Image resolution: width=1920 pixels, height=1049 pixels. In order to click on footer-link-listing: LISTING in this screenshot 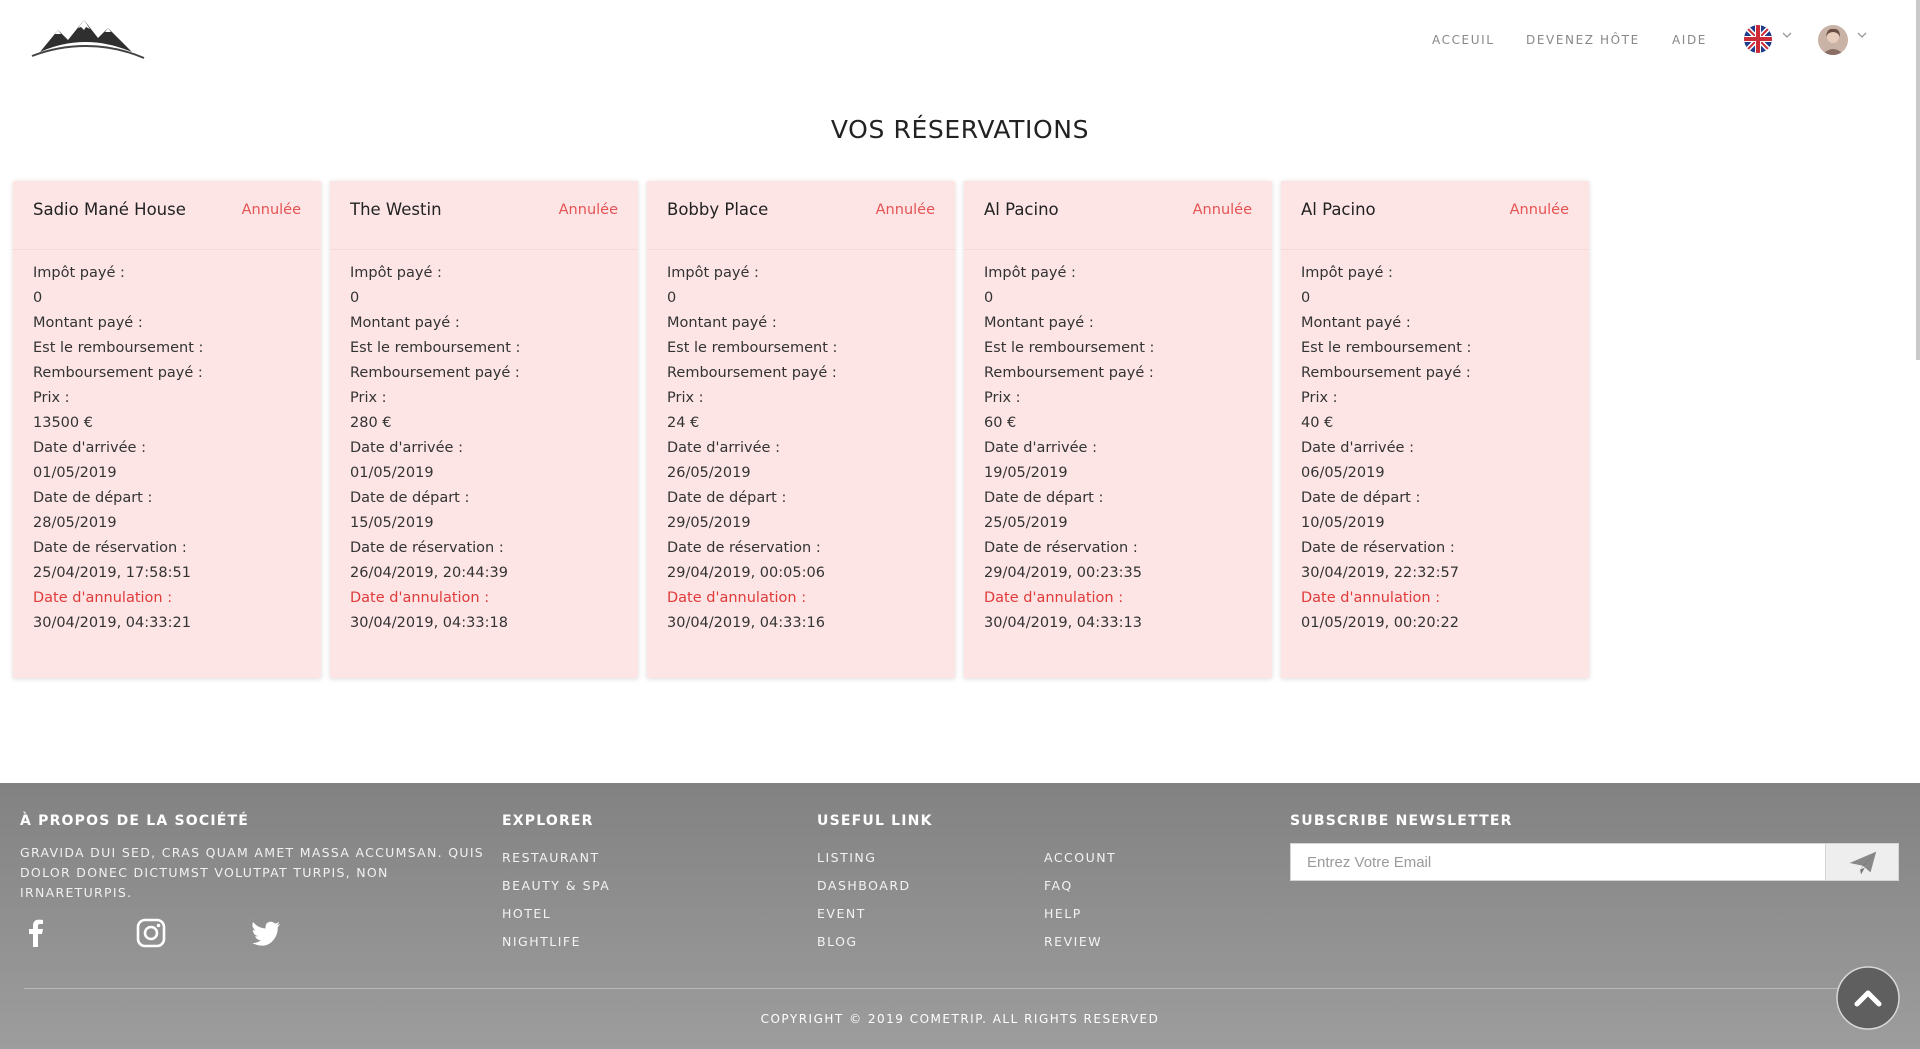, I will do `click(846, 857)`.